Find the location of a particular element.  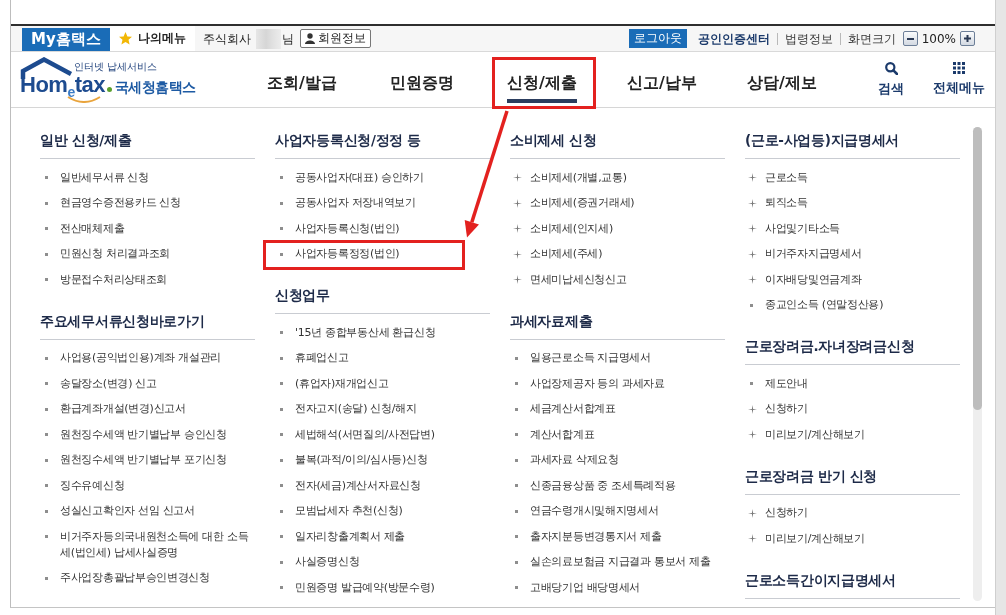

logout-button: 로그아웃 is located at coordinates (657, 38).